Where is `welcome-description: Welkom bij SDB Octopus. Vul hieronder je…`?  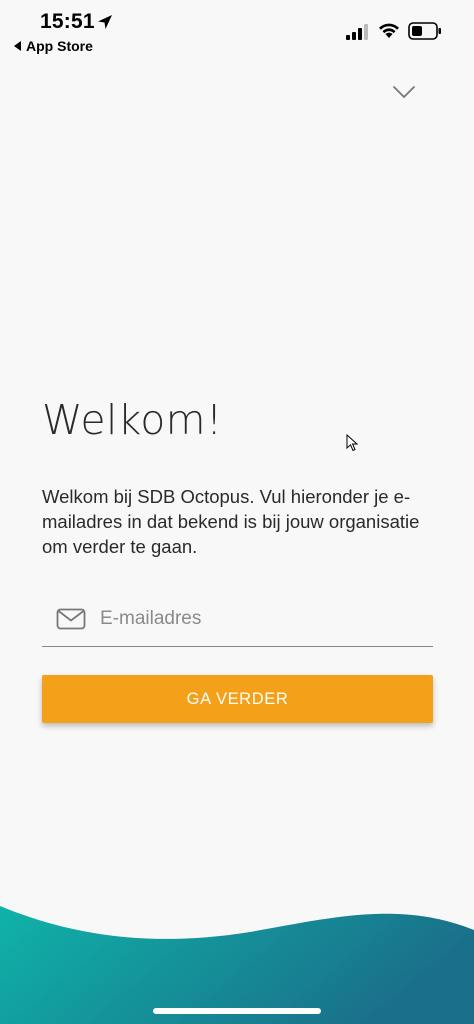
welcome-description: Welkom bij SDB Octopus. Vul hieronder je… is located at coordinates (231, 521).